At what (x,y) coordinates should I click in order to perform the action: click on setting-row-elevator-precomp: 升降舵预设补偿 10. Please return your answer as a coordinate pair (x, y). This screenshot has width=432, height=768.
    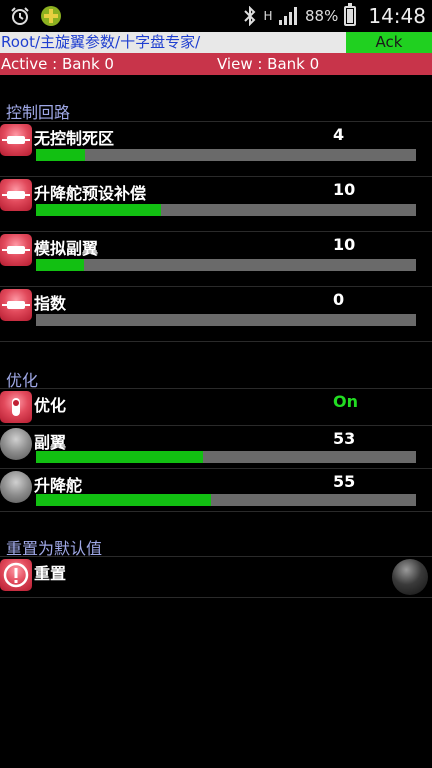
    Looking at the image, I should click on (216, 204).